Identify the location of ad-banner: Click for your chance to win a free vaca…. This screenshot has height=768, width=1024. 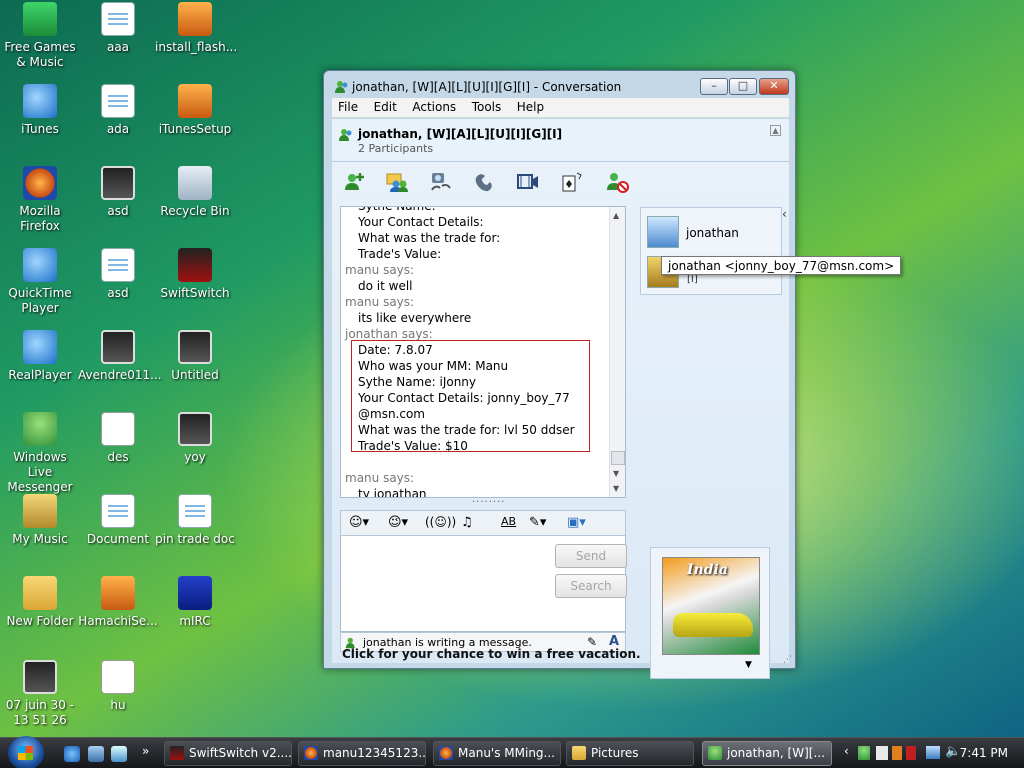
(491, 654).